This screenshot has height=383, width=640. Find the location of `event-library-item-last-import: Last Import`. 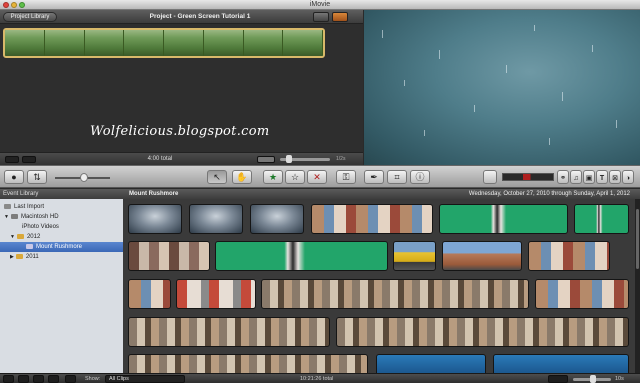

event-library-item-last-import: Last Import is located at coordinates (61, 207).